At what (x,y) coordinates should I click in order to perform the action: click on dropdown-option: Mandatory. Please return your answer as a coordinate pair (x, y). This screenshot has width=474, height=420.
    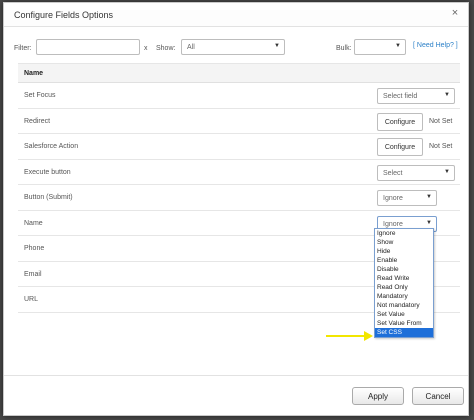
    Looking at the image, I should click on (404, 296).